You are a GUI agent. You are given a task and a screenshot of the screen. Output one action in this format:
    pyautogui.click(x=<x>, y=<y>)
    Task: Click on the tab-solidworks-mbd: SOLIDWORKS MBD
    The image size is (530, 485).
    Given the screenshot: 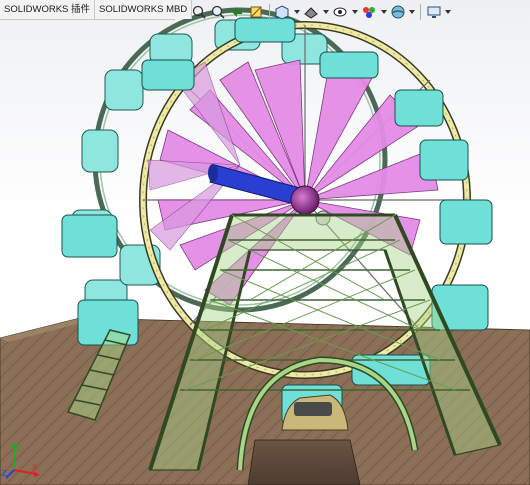 What is the action you would take?
    pyautogui.click(x=144, y=9)
    